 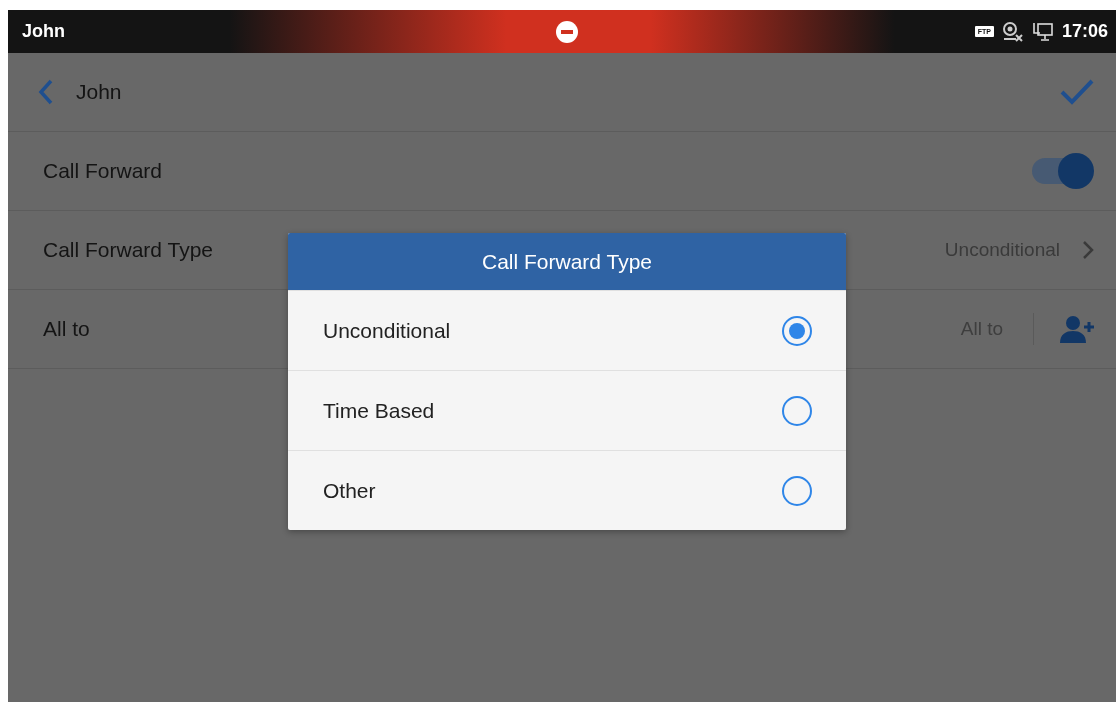 I want to click on add-contact-icon, so click(x=1077, y=329).